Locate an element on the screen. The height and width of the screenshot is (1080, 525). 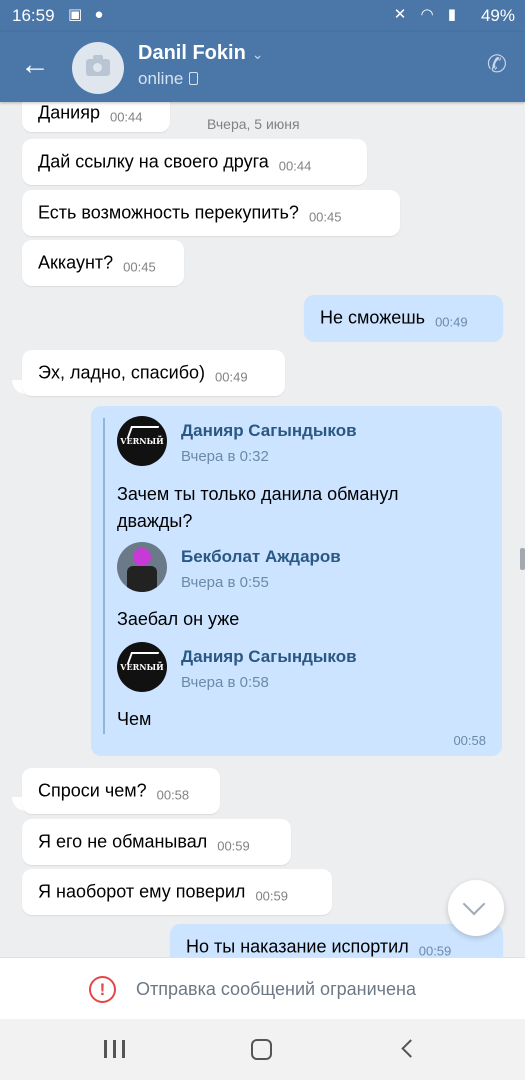
message-incoming: Спроси чем? 00:58 is located at coordinates (121, 791).